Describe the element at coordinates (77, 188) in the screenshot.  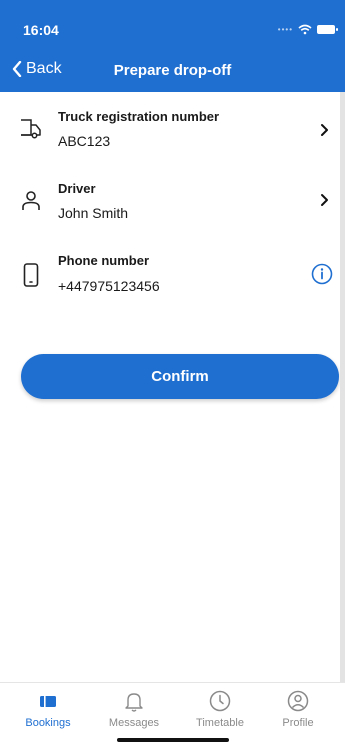
I see `driver-label: Driver` at that location.